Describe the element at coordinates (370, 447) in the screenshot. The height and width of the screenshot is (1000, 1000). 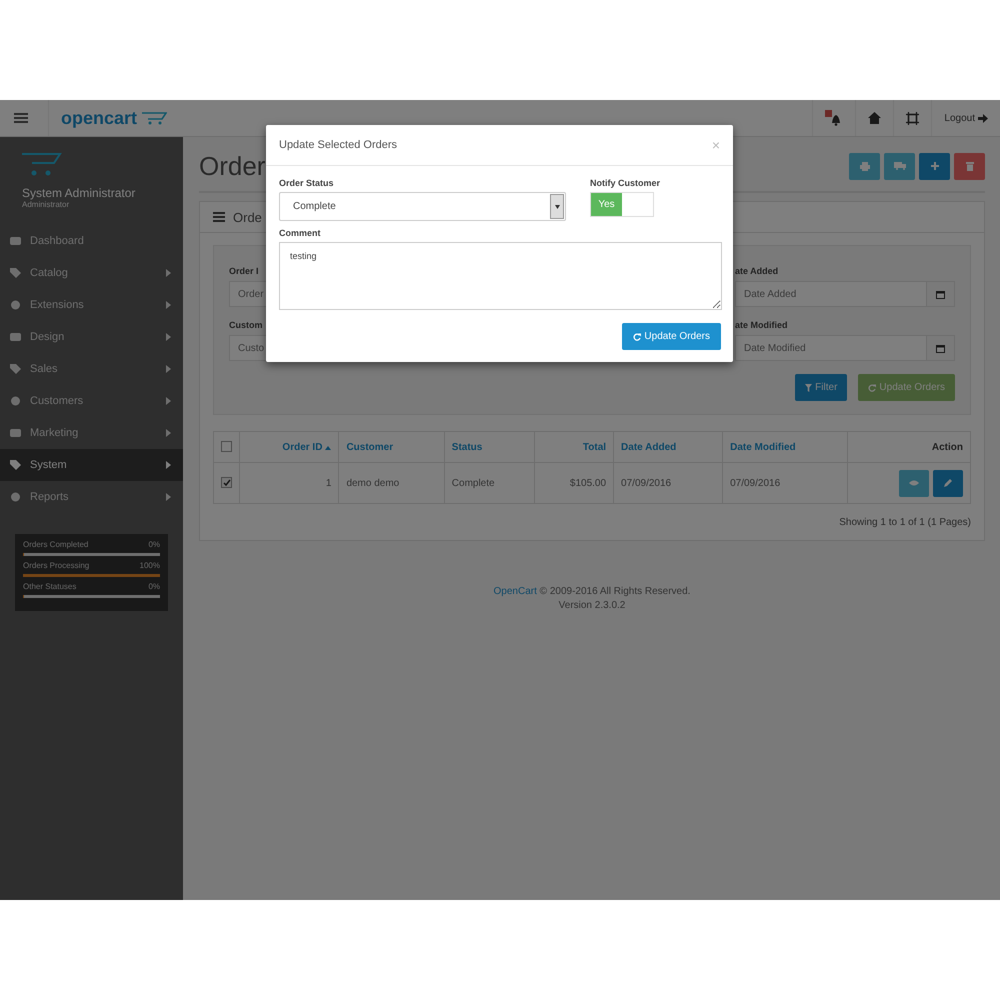
I see `column-header: Customer` at that location.